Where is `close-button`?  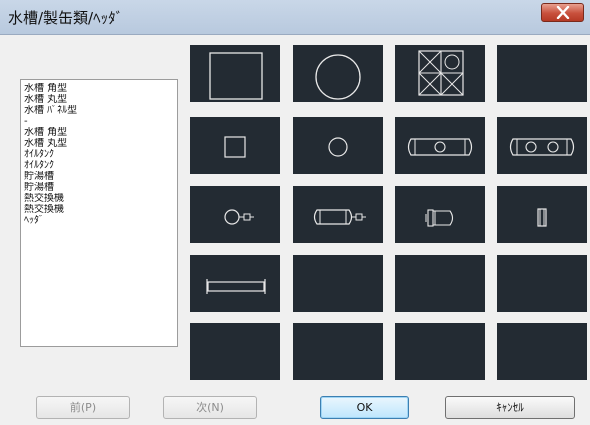 close-button is located at coordinates (562, 12).